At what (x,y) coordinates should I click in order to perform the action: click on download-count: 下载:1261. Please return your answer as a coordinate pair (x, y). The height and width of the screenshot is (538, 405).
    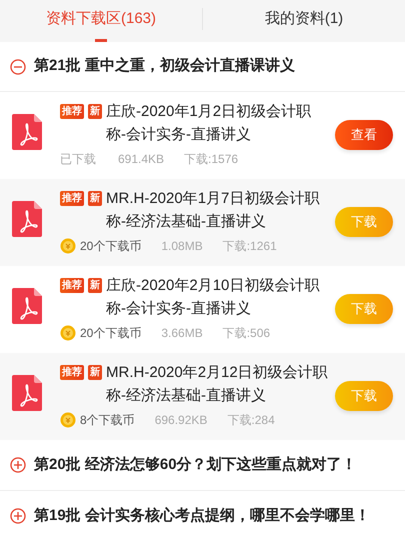
    Looking at the image, I should click on (249, 246).